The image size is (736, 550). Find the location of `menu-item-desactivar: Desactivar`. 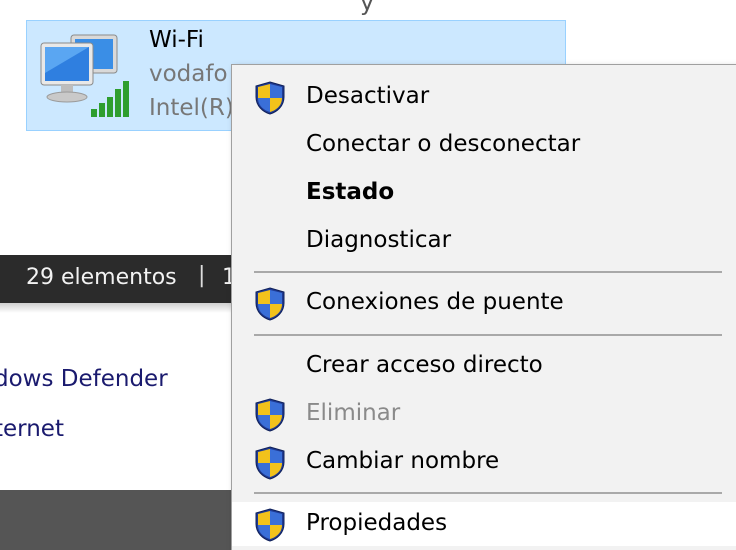

menu-item-desactivar: Desactivar is located at coordinates (484, 97).